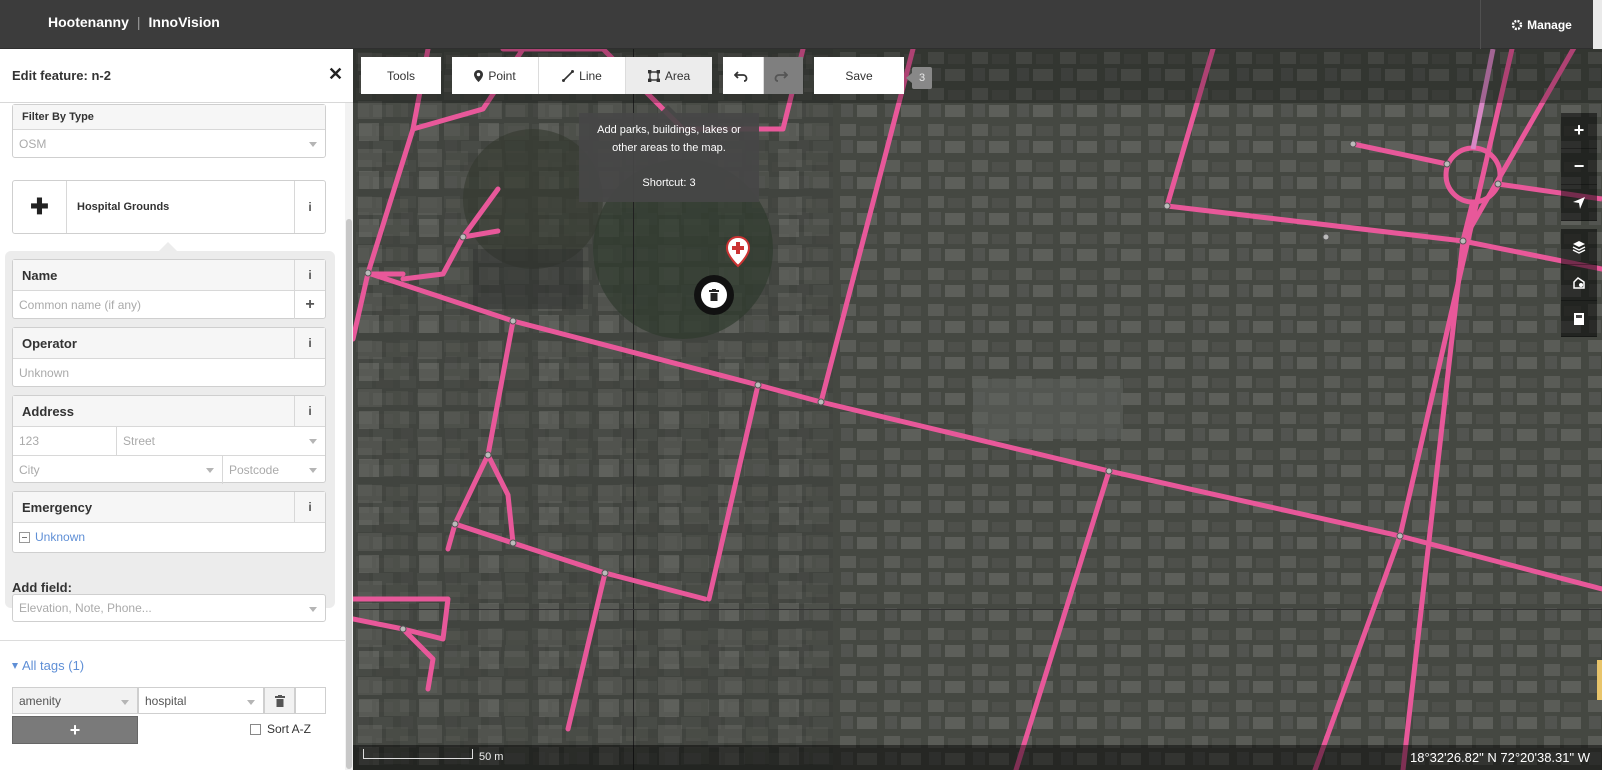 This screenshot has height=770, width=1602. I want to click on help-button, so click(1579, 319).